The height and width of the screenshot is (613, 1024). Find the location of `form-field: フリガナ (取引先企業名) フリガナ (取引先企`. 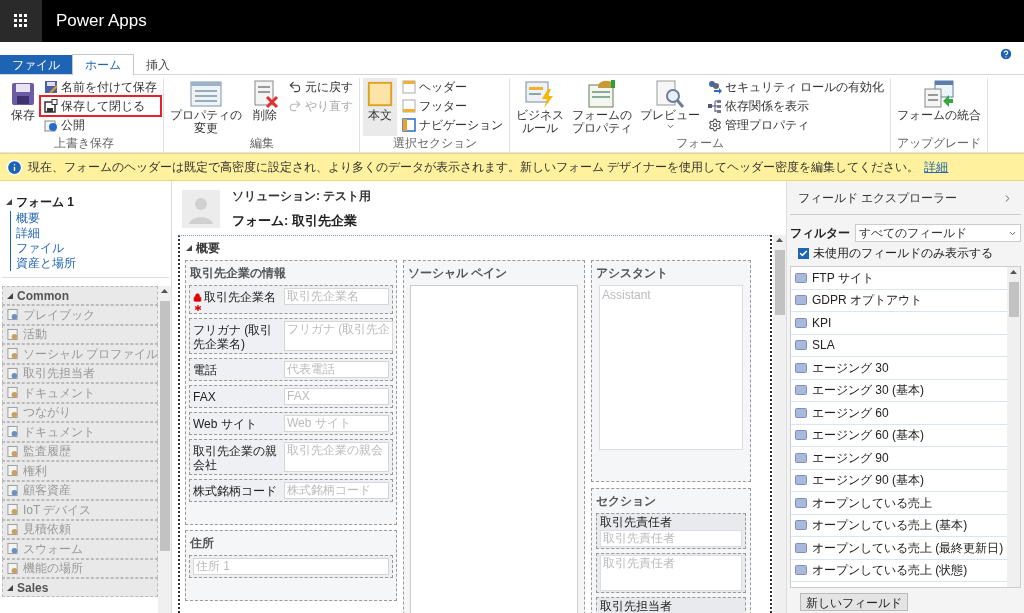

form-field: フリガナ (取引先企業名) フリガナ (取引先企 is located at coordinates (291, 336).